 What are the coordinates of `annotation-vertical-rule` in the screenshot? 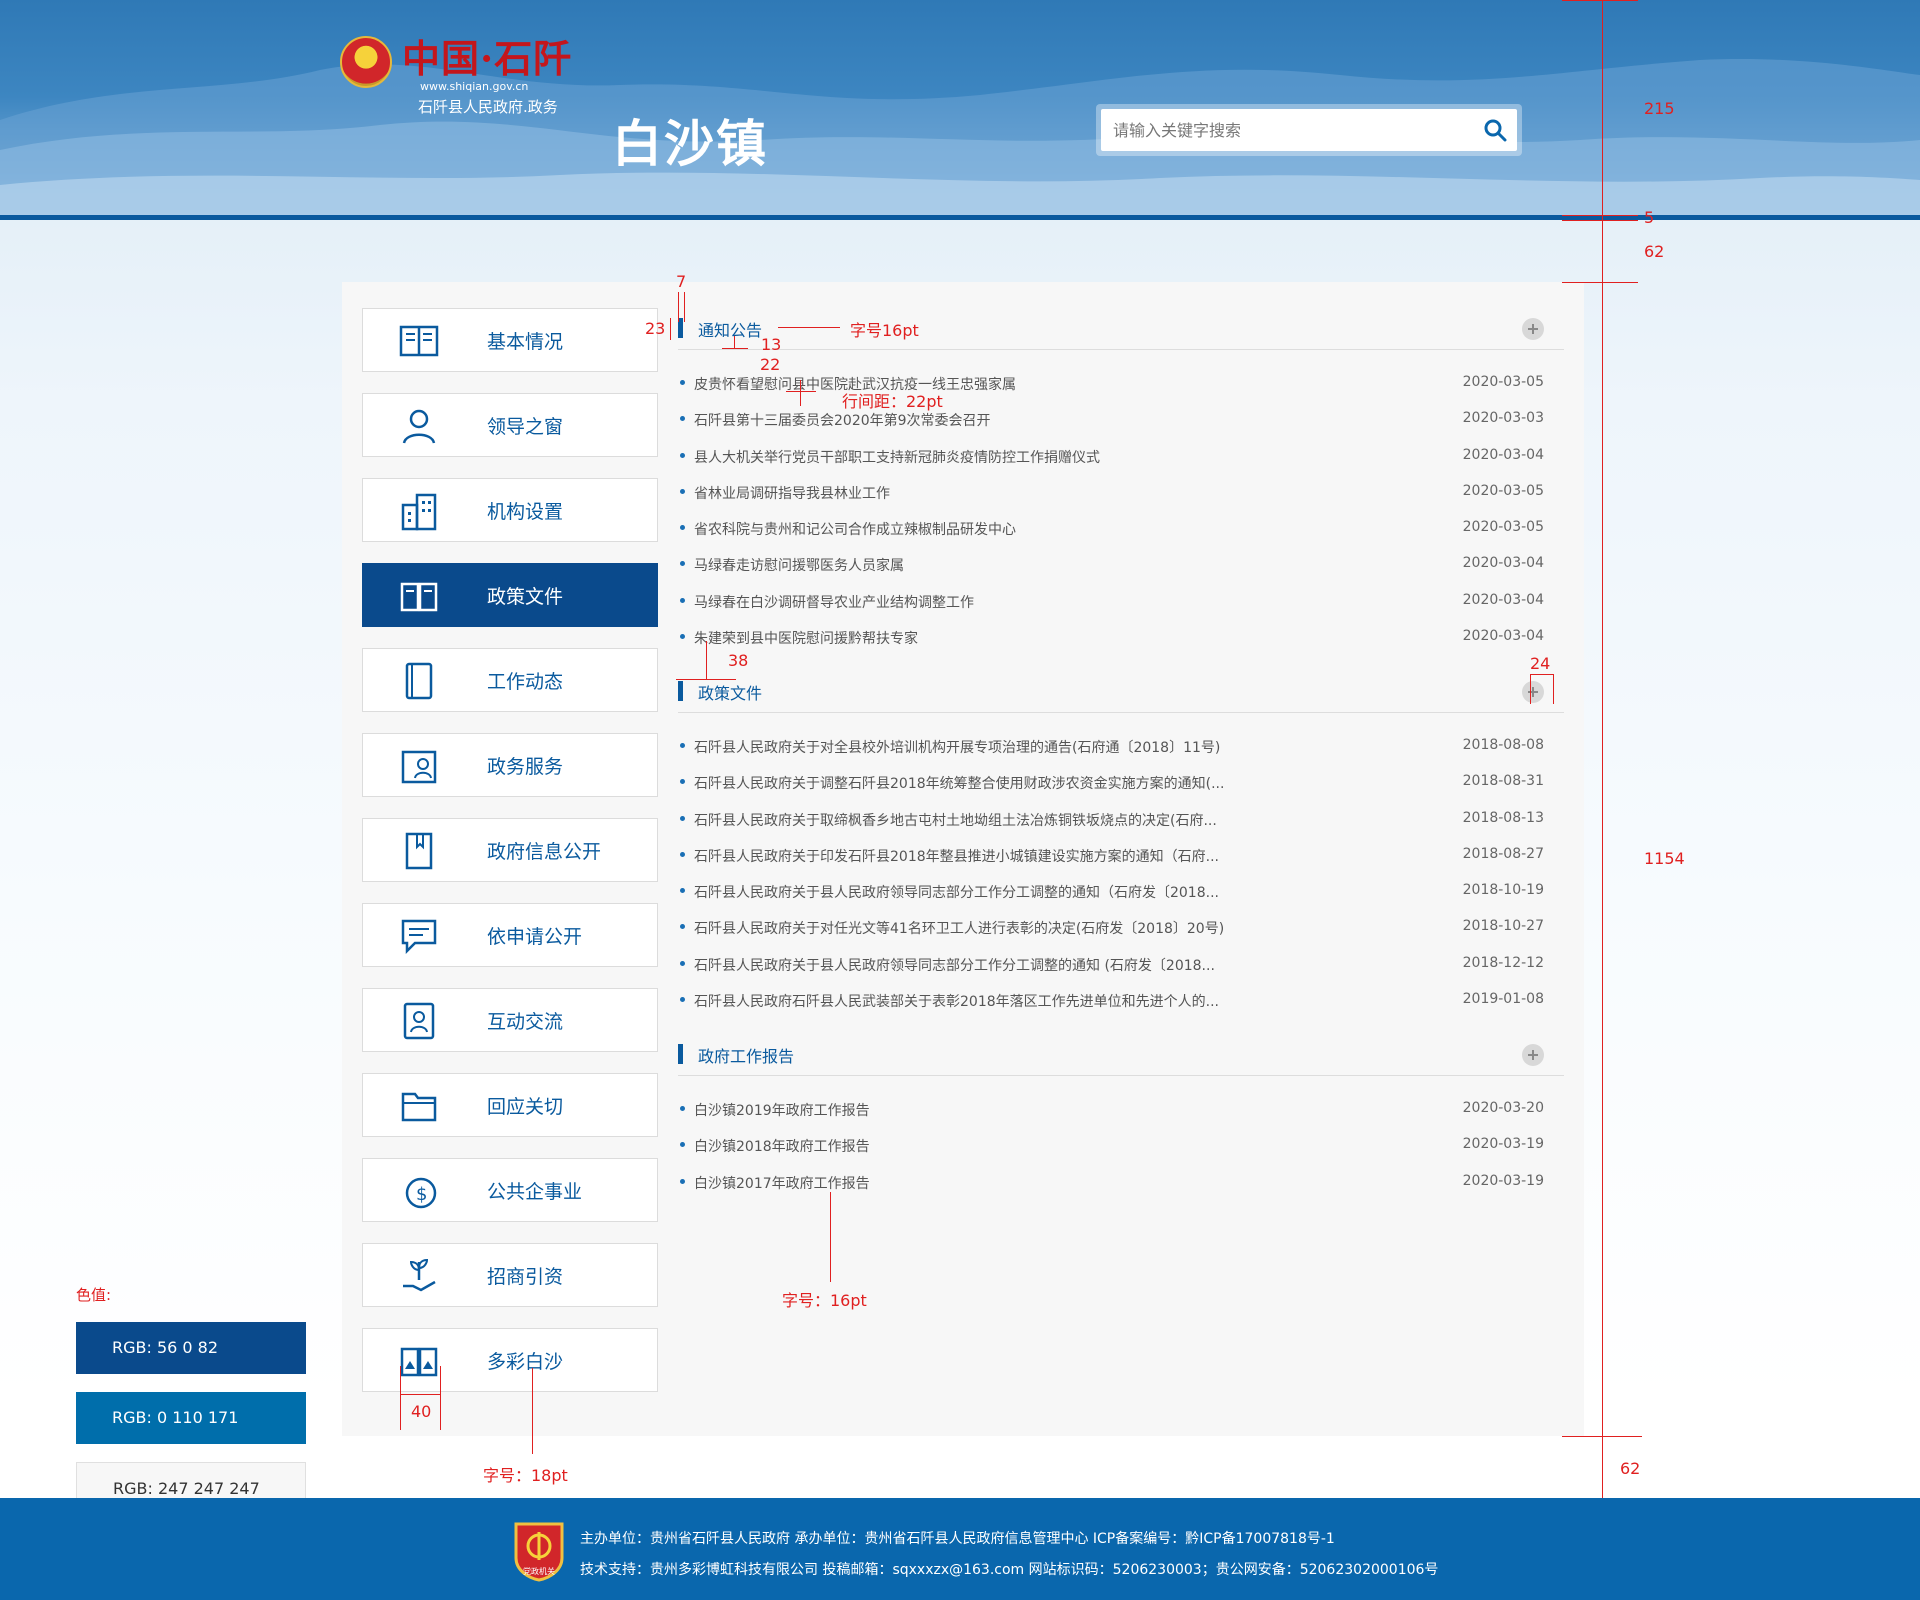 It's located at (1602, 800).